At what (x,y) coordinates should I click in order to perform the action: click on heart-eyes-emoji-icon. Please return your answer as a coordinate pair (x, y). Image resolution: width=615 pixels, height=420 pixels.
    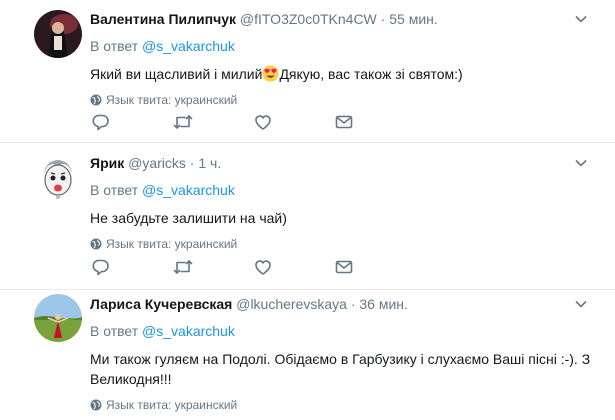
    Looking at the image, I should click on (271, 73).